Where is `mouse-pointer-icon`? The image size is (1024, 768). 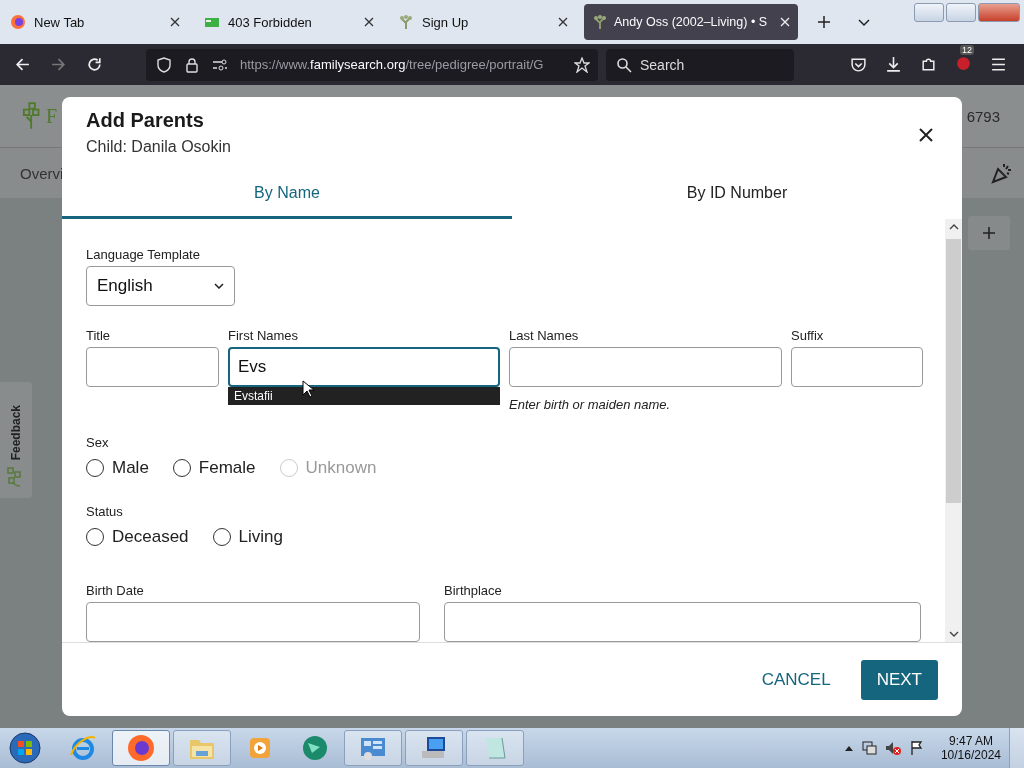 mouse-pointer-icon is located at coordinates (308, 389).